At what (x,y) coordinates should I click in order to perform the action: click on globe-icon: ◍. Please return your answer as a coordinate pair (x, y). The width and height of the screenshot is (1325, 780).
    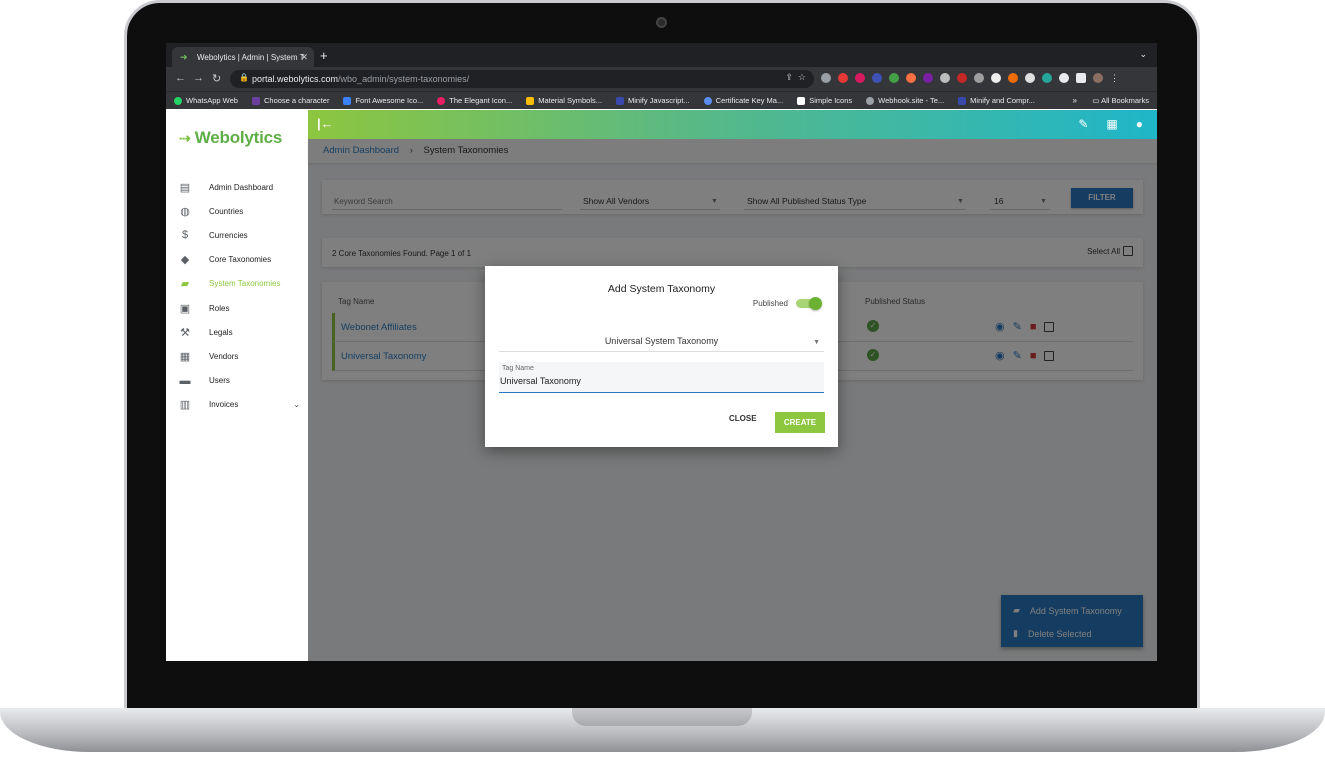
    Looking at the image, I should click on (185, 211).